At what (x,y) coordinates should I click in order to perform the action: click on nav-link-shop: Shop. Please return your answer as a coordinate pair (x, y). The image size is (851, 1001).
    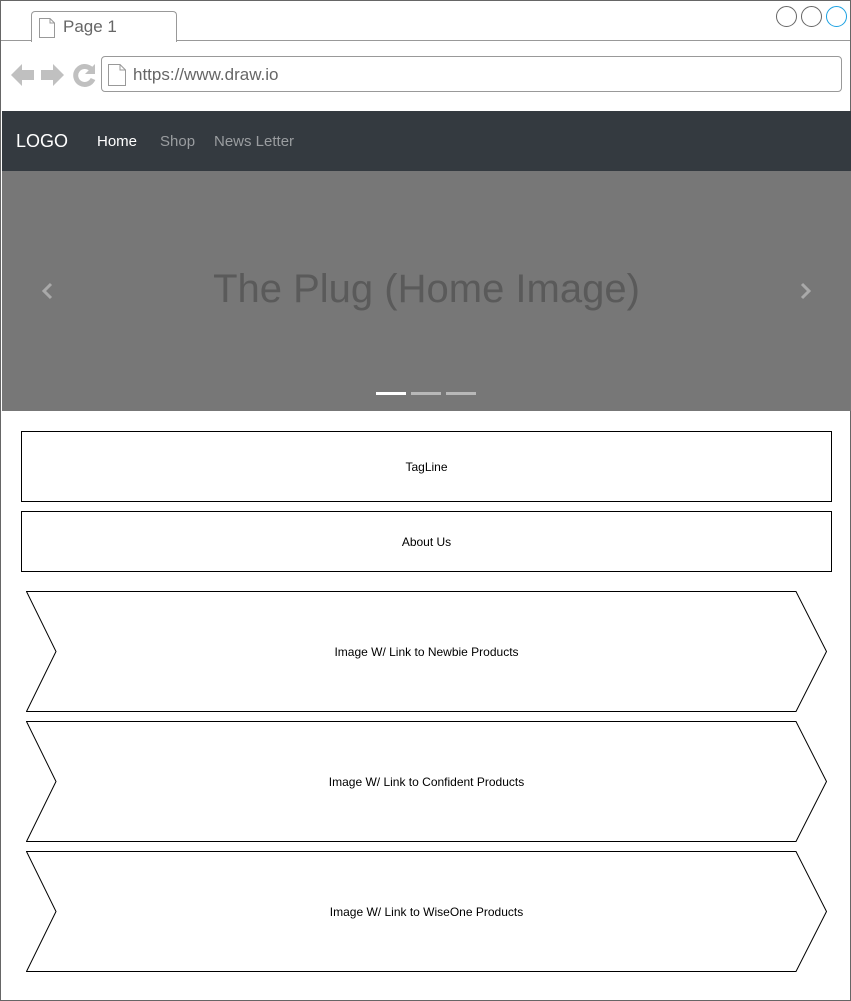
    Looking at the image, I should click on (177, 141).